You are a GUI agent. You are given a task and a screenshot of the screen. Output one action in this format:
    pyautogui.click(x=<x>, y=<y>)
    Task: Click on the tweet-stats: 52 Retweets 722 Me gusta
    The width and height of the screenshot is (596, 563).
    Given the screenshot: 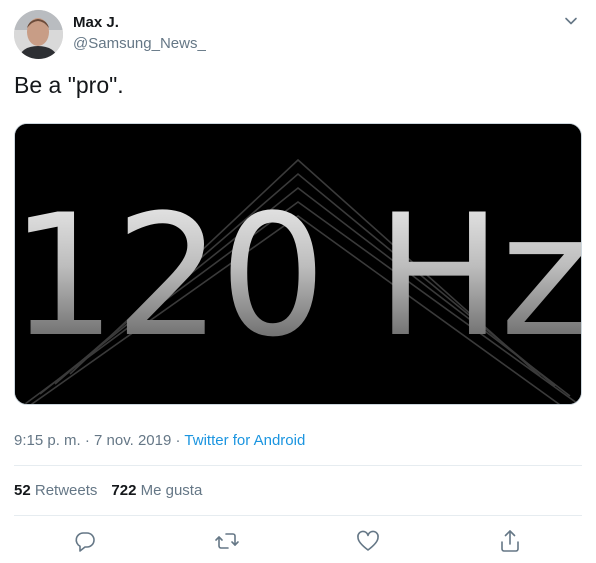 What is the action you would take?
    pyautogui.click(x=108, y=490)
    